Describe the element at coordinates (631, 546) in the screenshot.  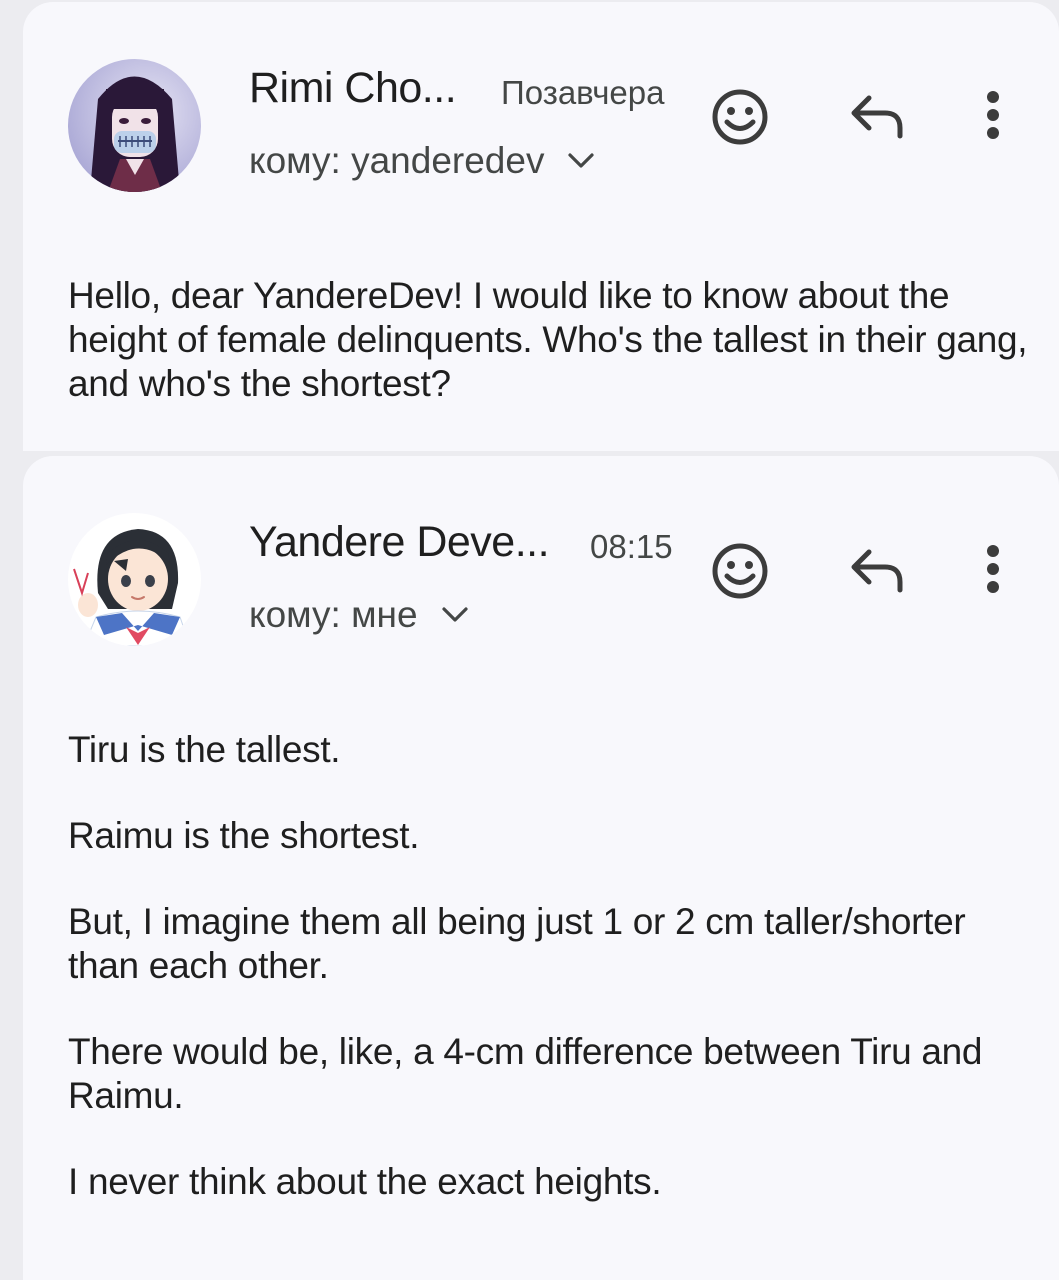
I see `message-time: 08:15` at that location.